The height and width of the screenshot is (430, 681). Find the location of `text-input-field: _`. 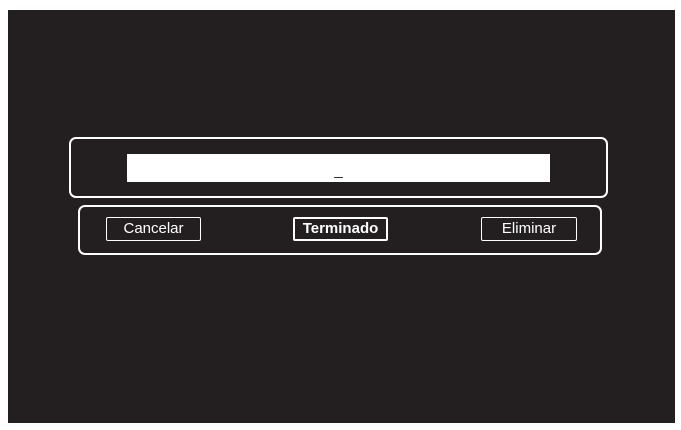

text-input-field: _ is located at coordinates (338, 168).